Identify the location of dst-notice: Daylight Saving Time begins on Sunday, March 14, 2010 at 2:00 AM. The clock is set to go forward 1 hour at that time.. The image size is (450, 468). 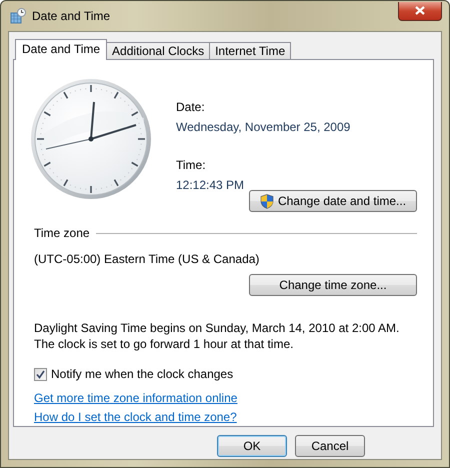
(216, 336).